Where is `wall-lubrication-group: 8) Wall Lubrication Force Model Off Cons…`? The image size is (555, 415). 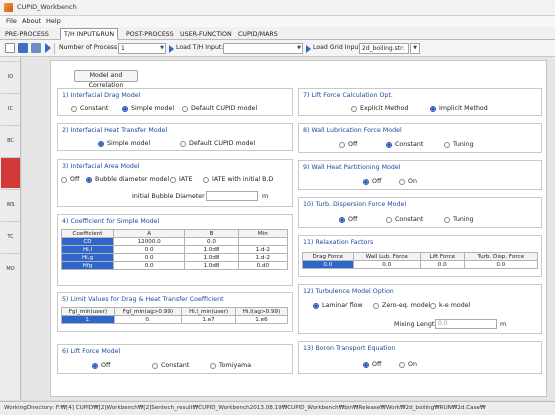 wall-lubrication-group: 8) Wall Lubrication Force Model Off Cons… is located at coordinates (420, 138).